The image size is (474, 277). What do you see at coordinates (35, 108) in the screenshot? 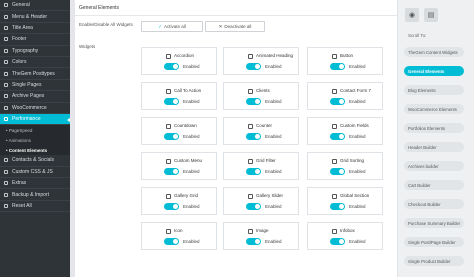
I see `sidebar-item-woocommerce: WooCommerce` at bounding box center [35, 108].